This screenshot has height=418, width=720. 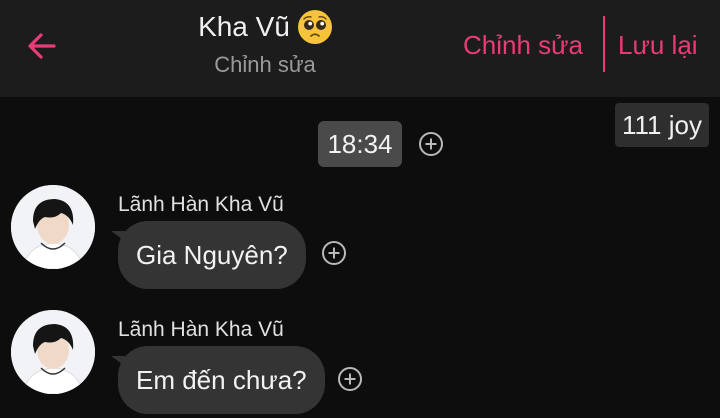 I want to click on chat-title-block: Kha Vũ Chỉnh sửa, so click(x=265, y=44).